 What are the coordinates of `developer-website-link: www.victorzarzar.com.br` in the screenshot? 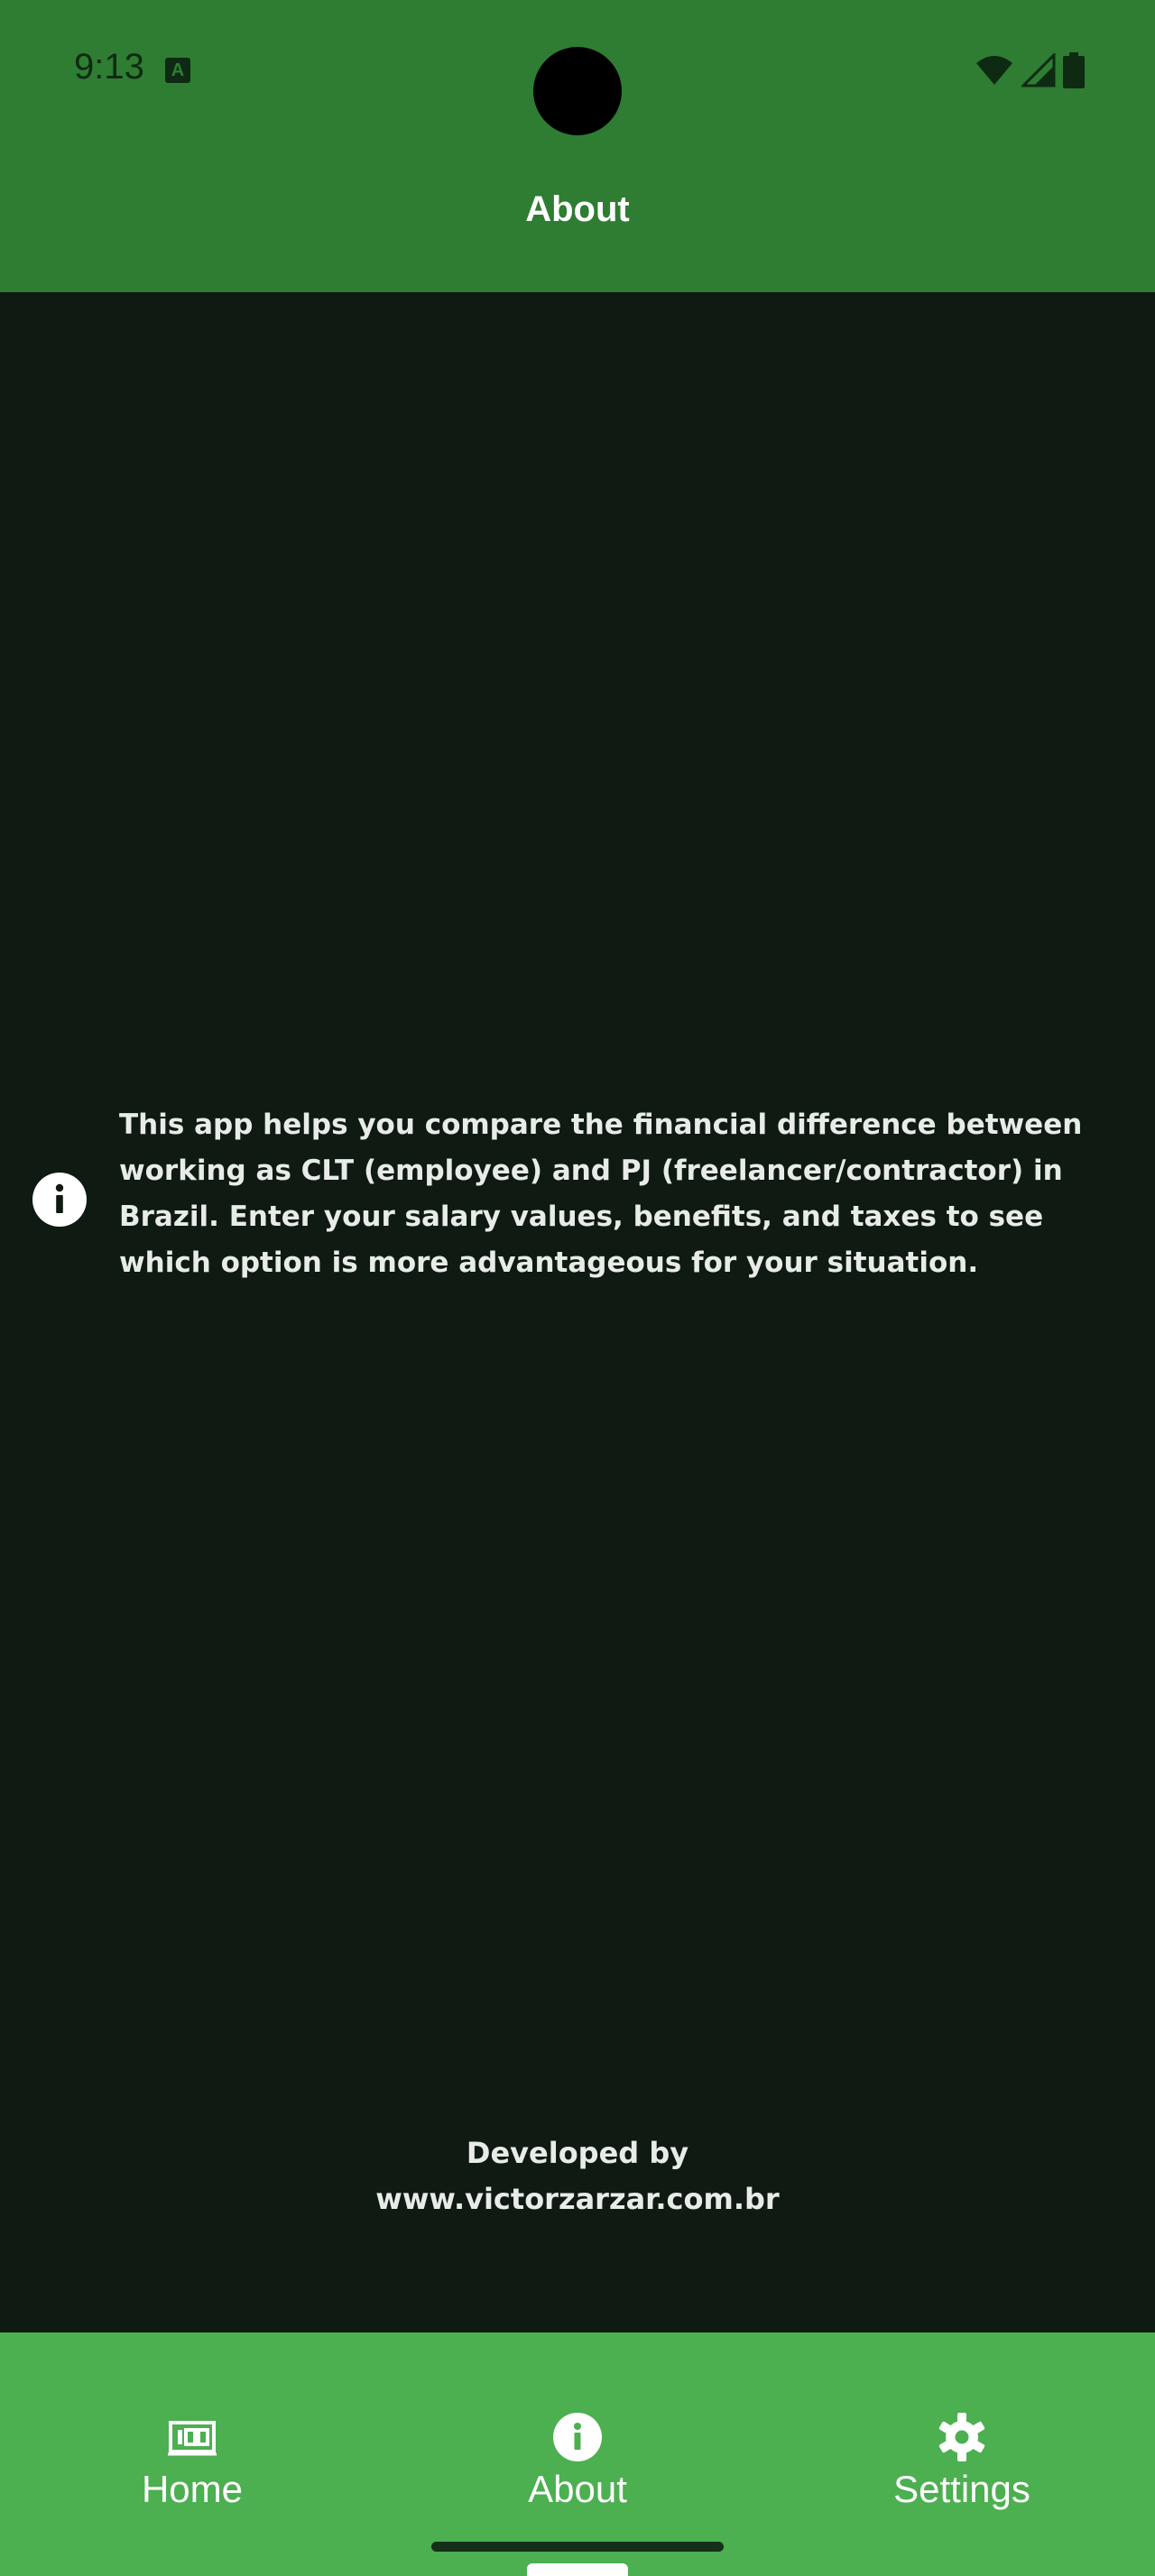 It's located at (577, 2199).